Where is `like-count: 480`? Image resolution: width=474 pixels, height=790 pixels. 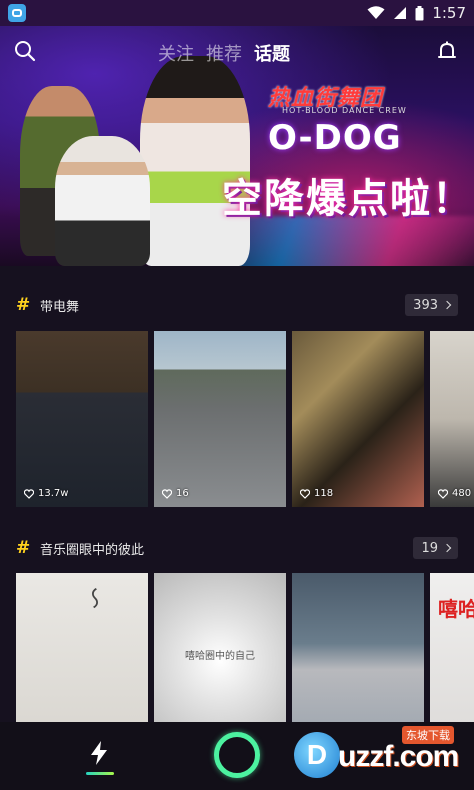
like-count: 480 is located at coordinates (454, 493).